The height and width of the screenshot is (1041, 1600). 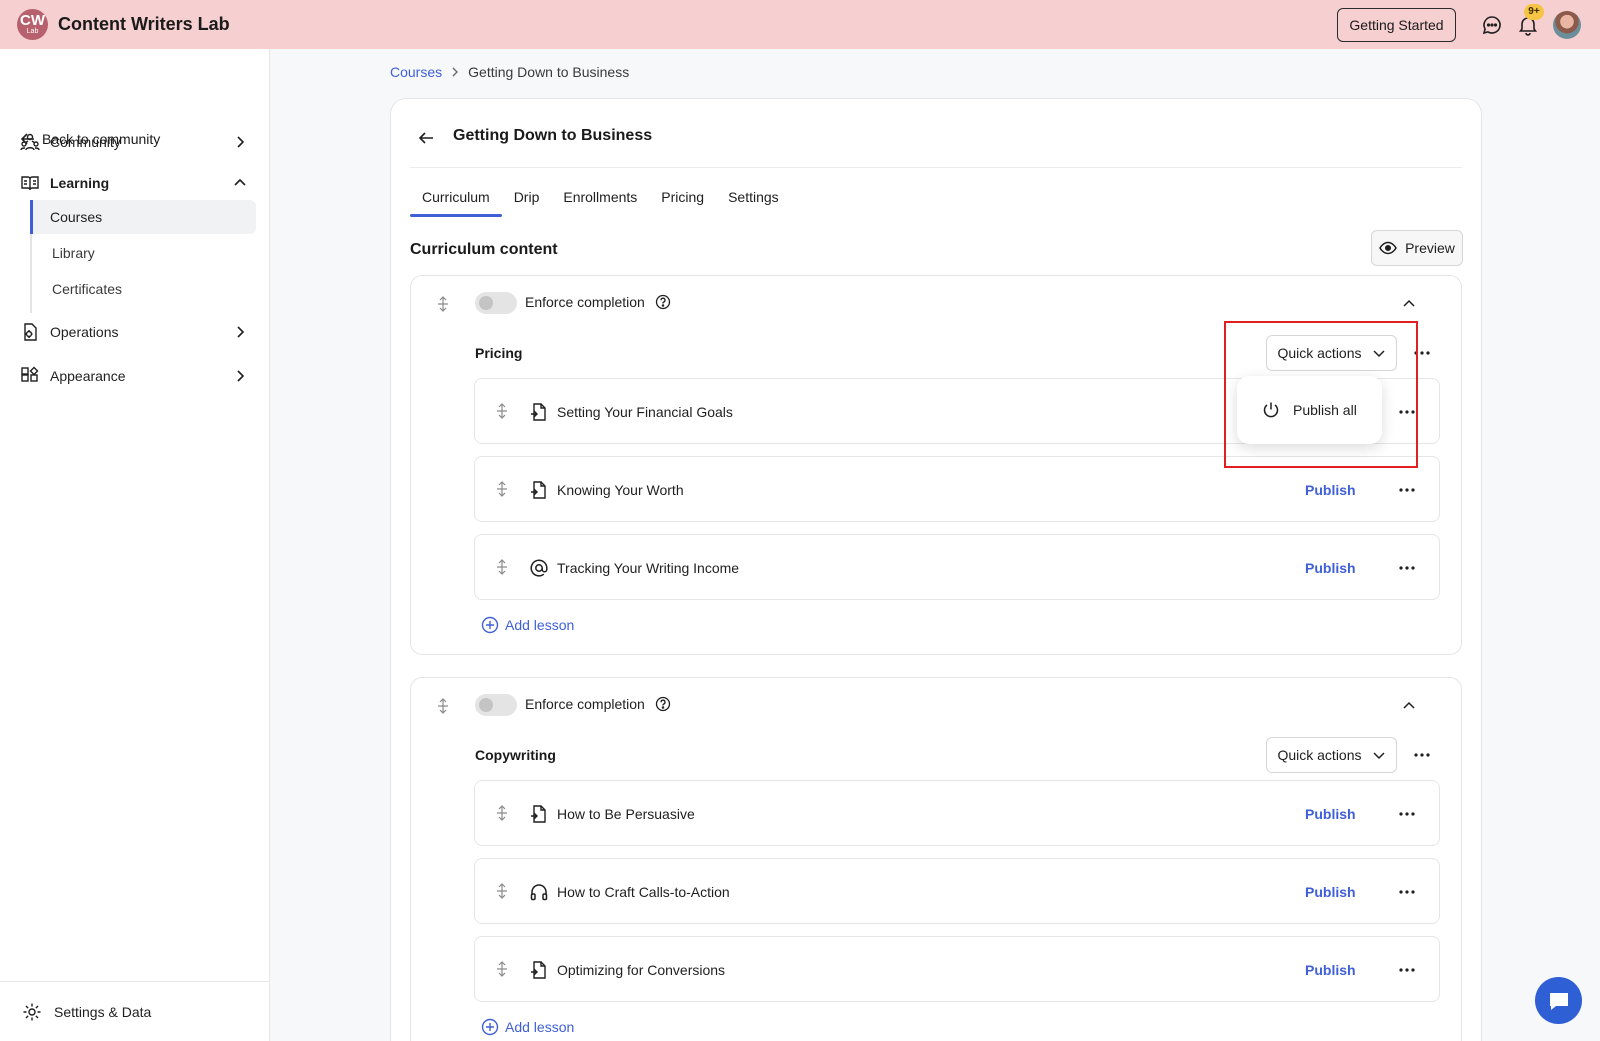 What do you see at coordinates (1534, 12) in the screenshot?
I see `notification-badge: 9+` at bounding box center [1534, 12].